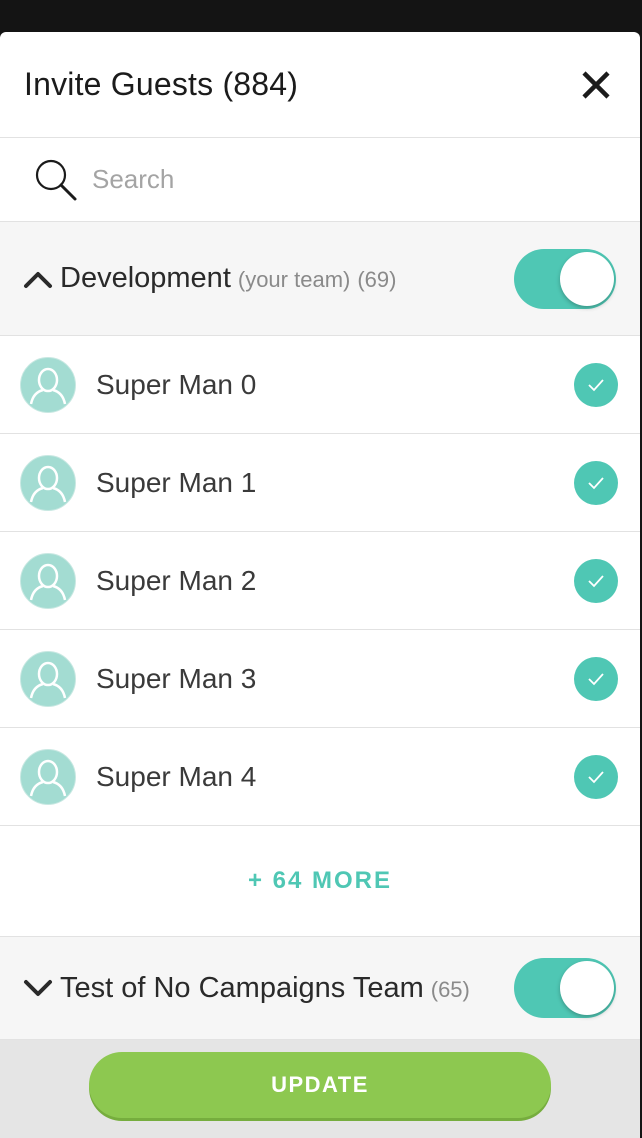  Describe the element at coordinates (320, 777) in the screenshot. I see `member-row: Super Man 4` at that location.